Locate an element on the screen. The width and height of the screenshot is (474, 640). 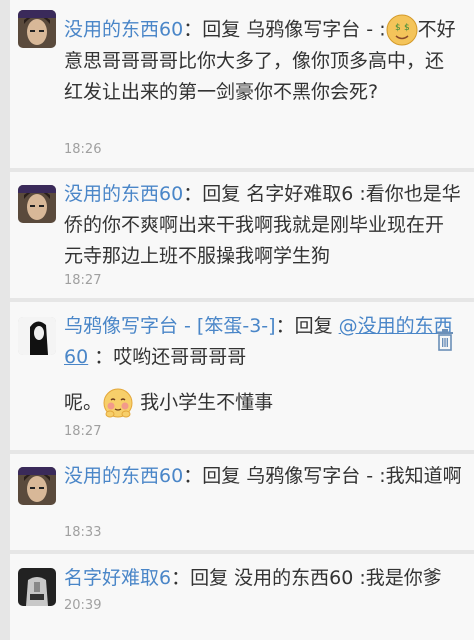
blush-face-emoji-icon is located at coordinates (118, 403).